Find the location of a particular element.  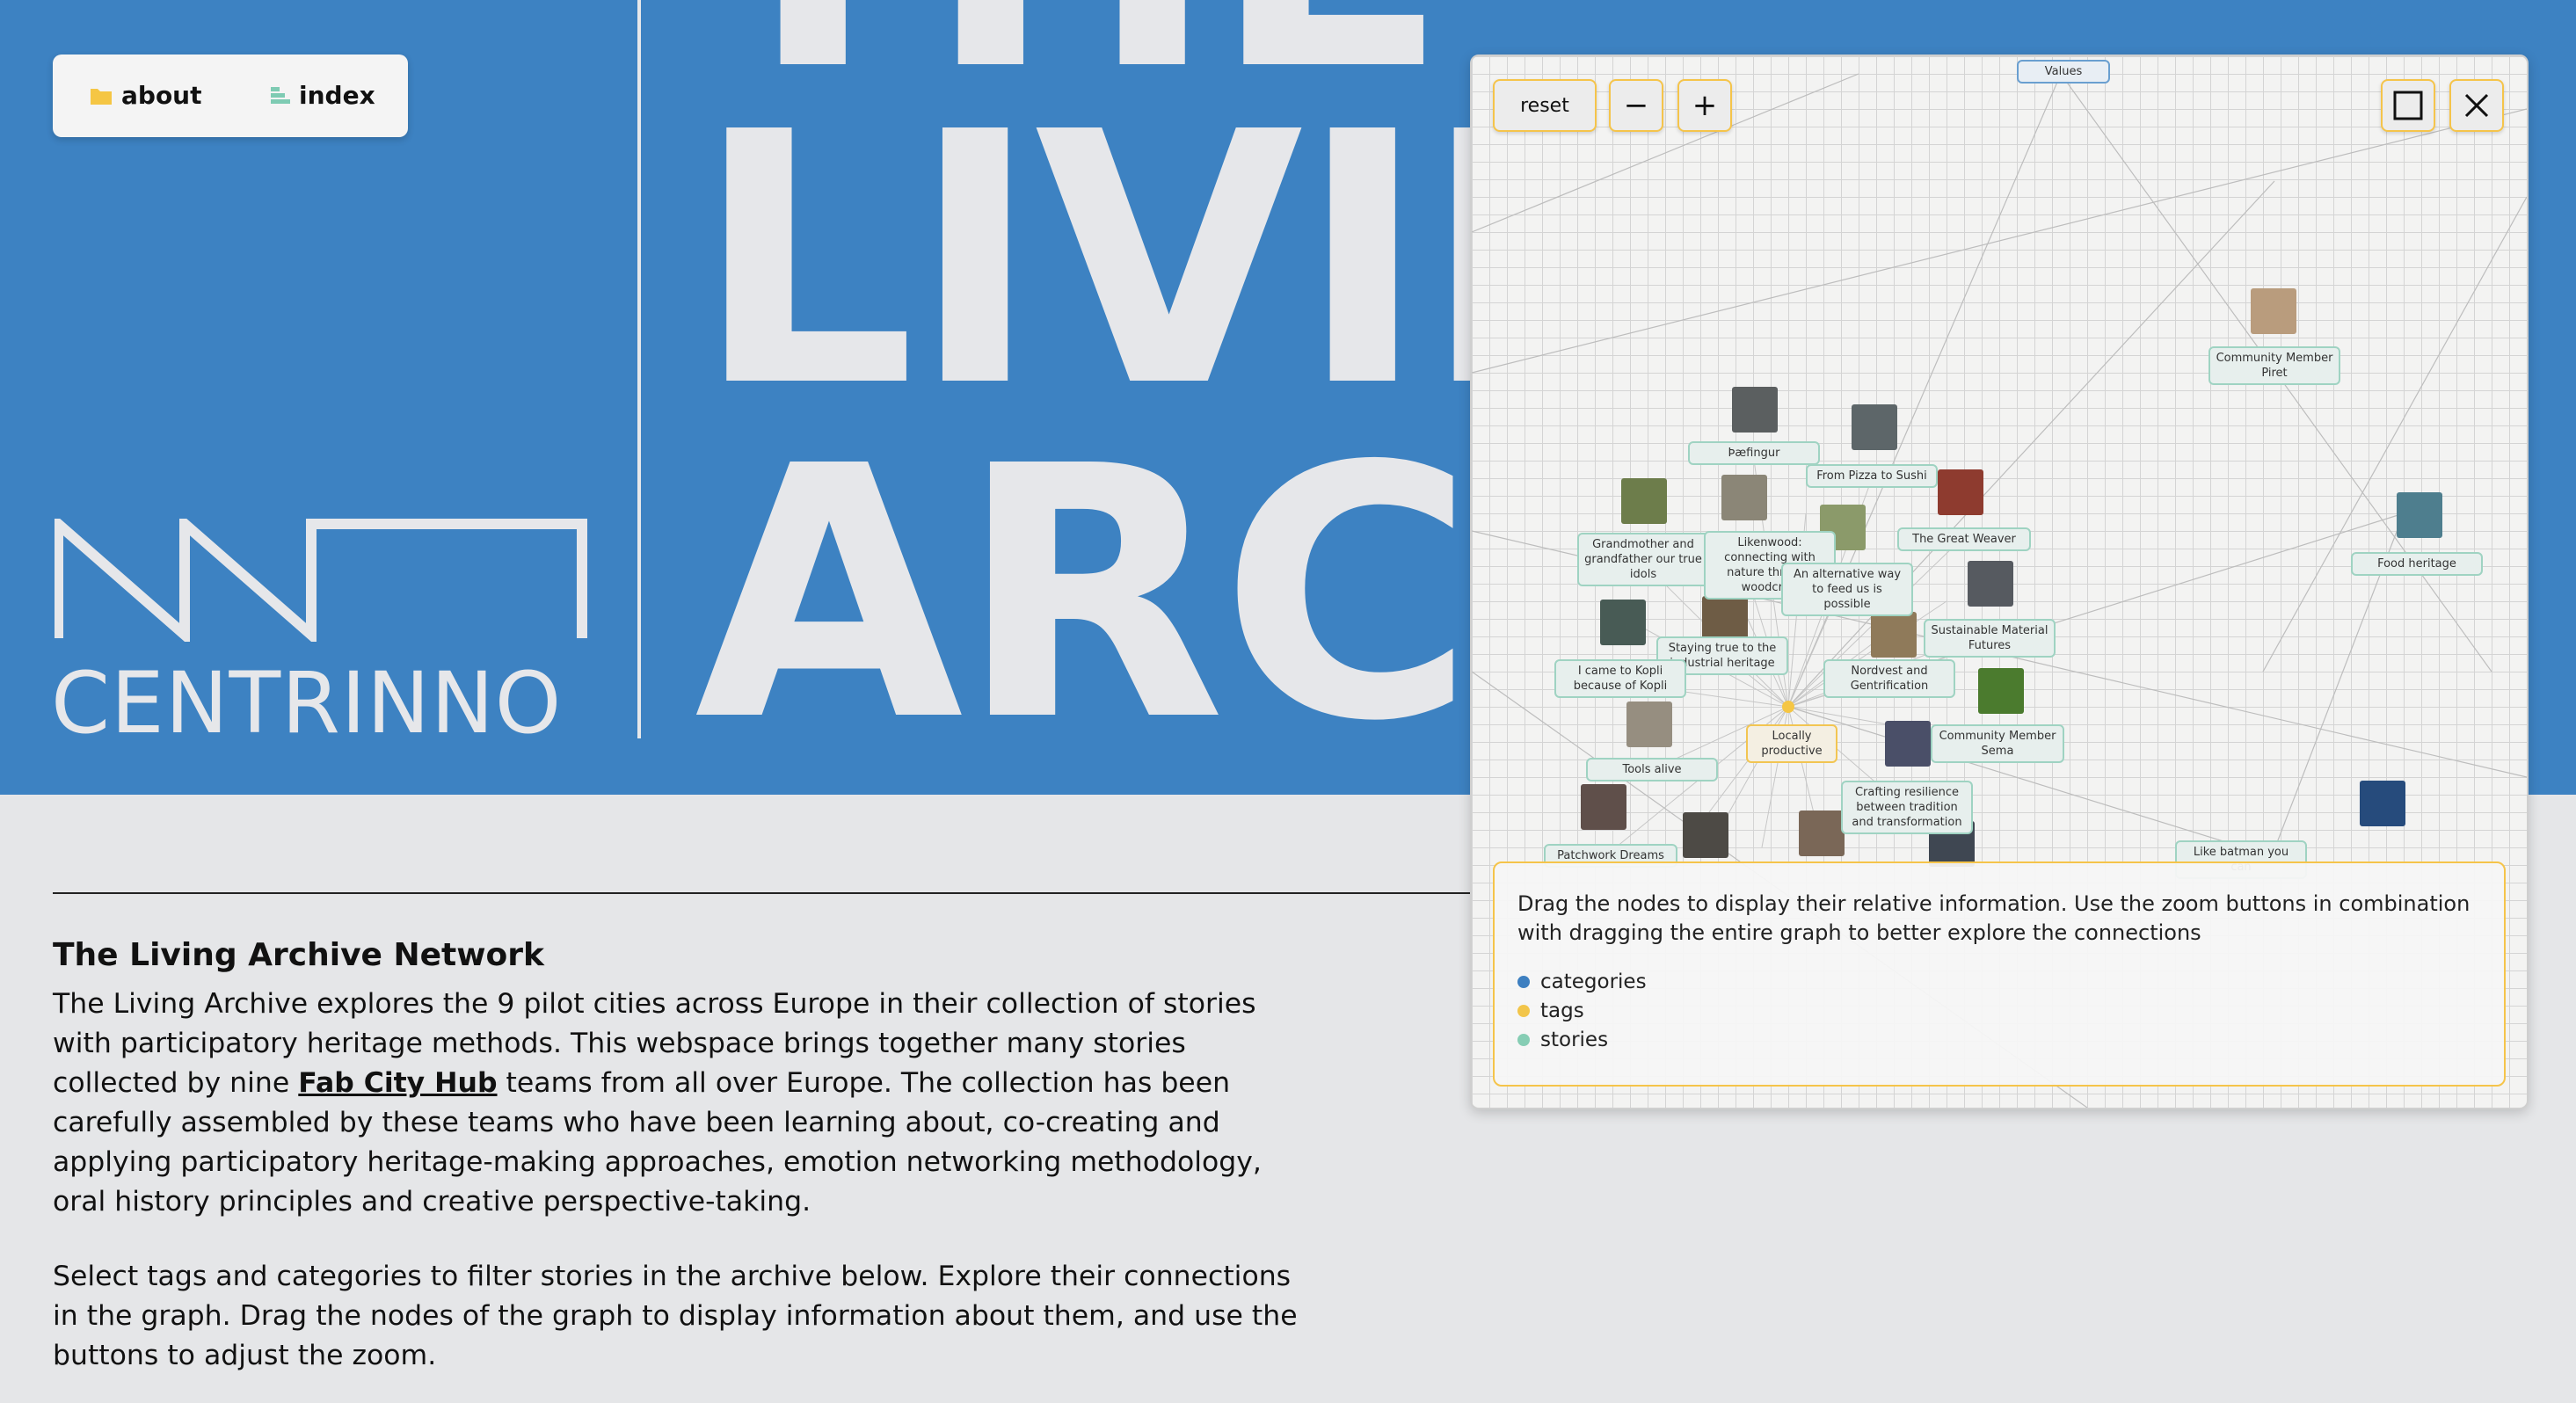

legend-item-tags: tags is located at coordinates (1999, 1010).